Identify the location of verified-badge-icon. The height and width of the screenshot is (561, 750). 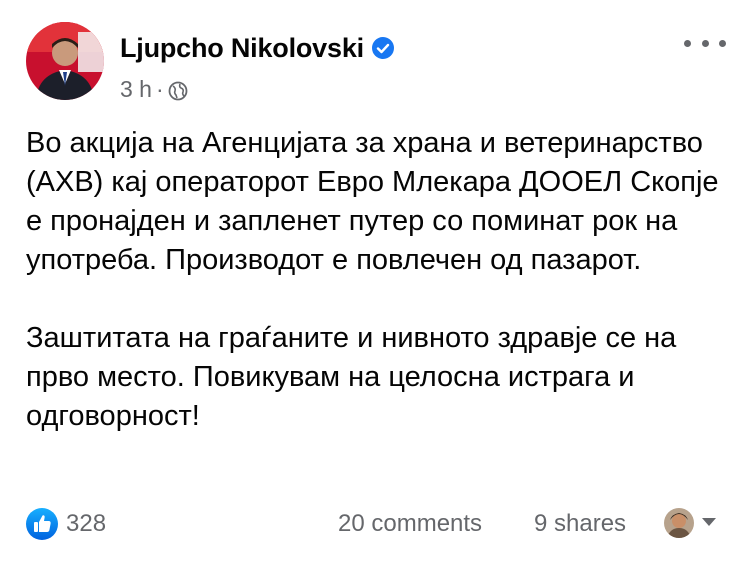
(382, 48).